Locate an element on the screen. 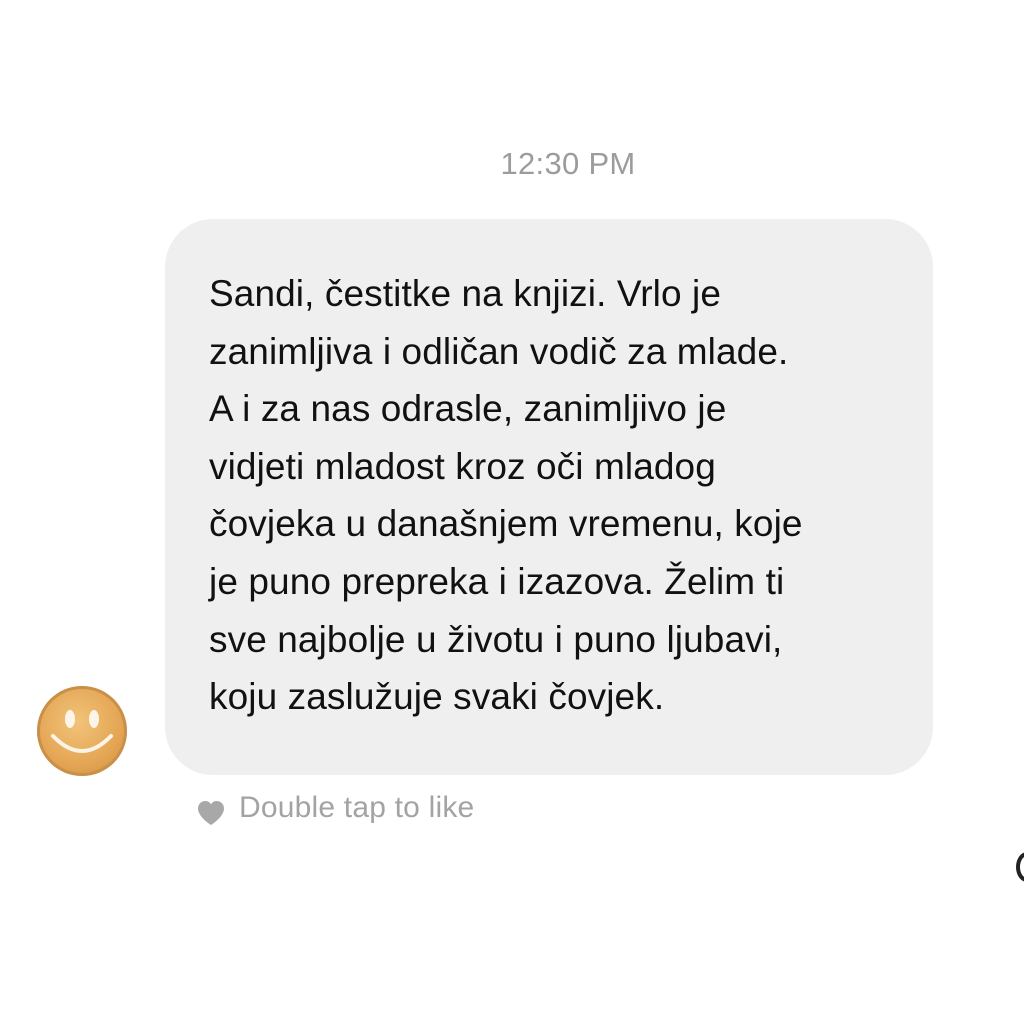 The height and width of the screenshot is (1024, 1024). smiley-face-icon is located at coordinates (82, 731).